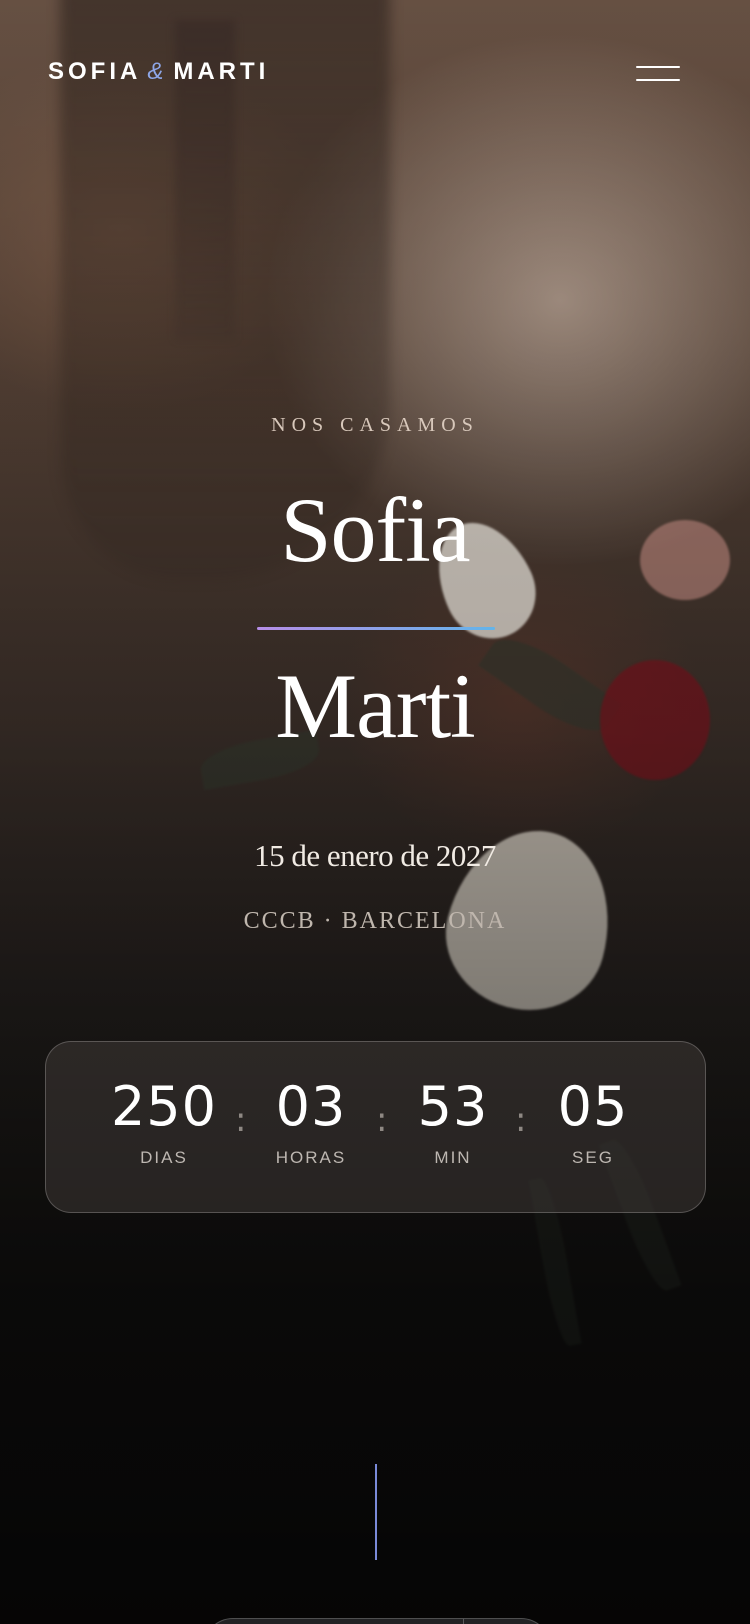  What do you see at coordinates (221, 71) in the screenshot?
I see `brand-second-name: MARTI` at bounding box center [221, 71].